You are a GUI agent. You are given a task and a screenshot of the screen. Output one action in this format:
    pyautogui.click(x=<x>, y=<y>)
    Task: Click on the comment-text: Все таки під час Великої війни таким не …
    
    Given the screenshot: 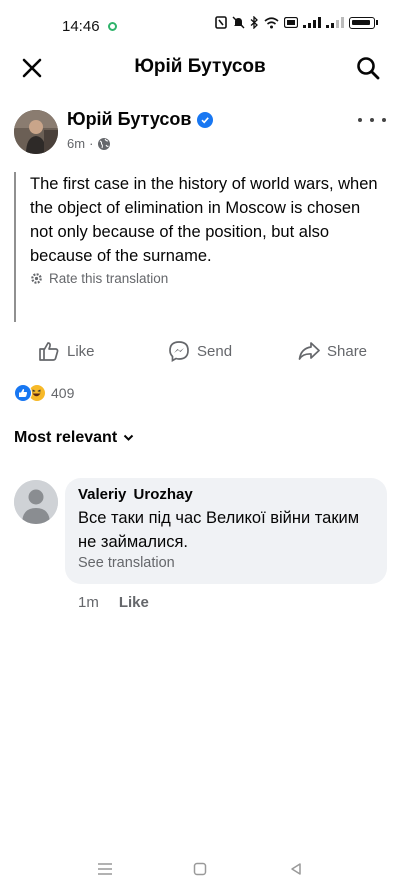 What is the action you would take?
    pyautogui.click(x=219, y=530)
    